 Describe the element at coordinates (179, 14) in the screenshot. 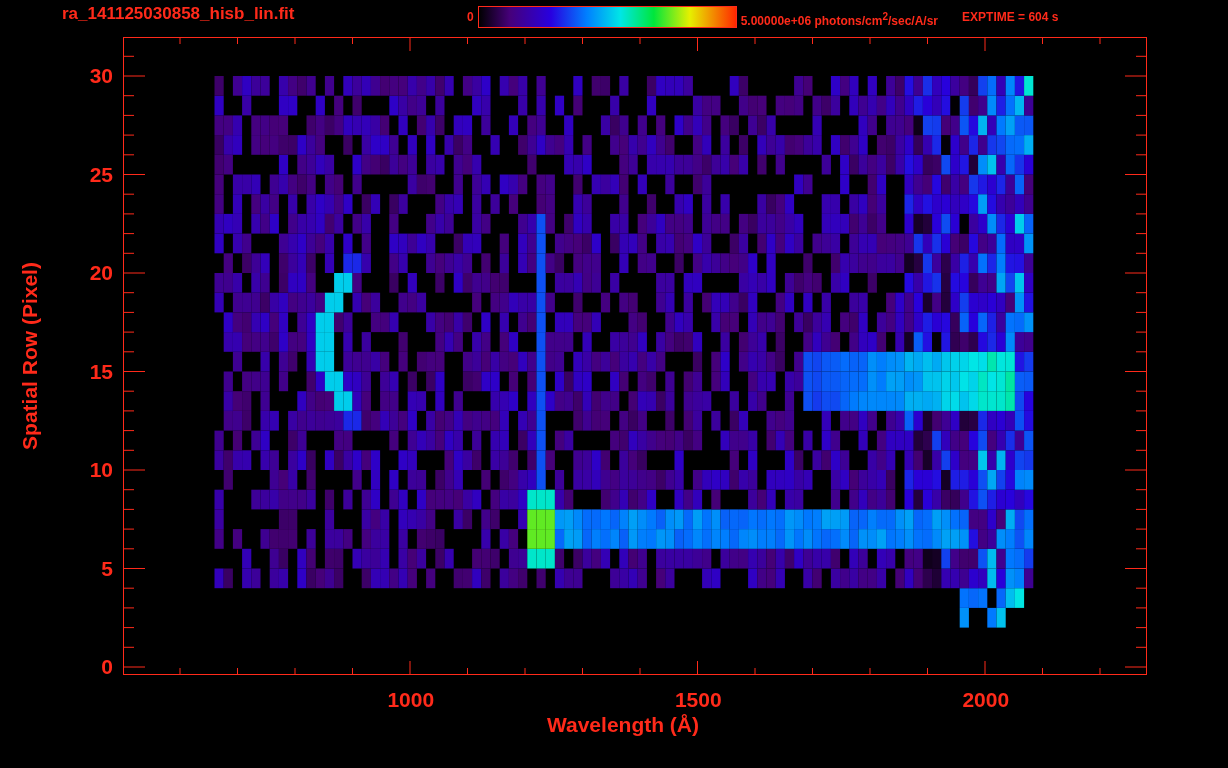

I see `file-title: ra_141125030858_hisb_lin.fit` at that location.